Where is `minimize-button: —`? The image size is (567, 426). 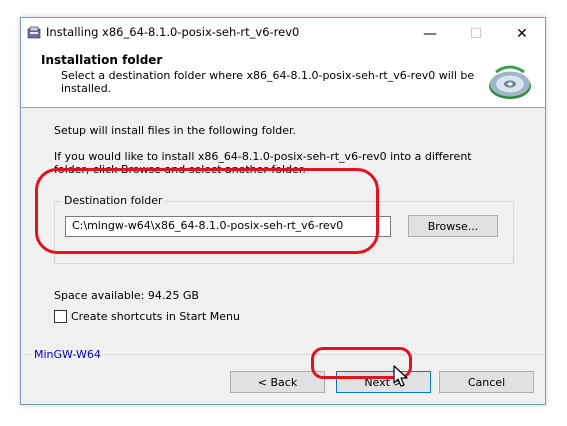
minimize-button: — is located at coordinates (430, 33).